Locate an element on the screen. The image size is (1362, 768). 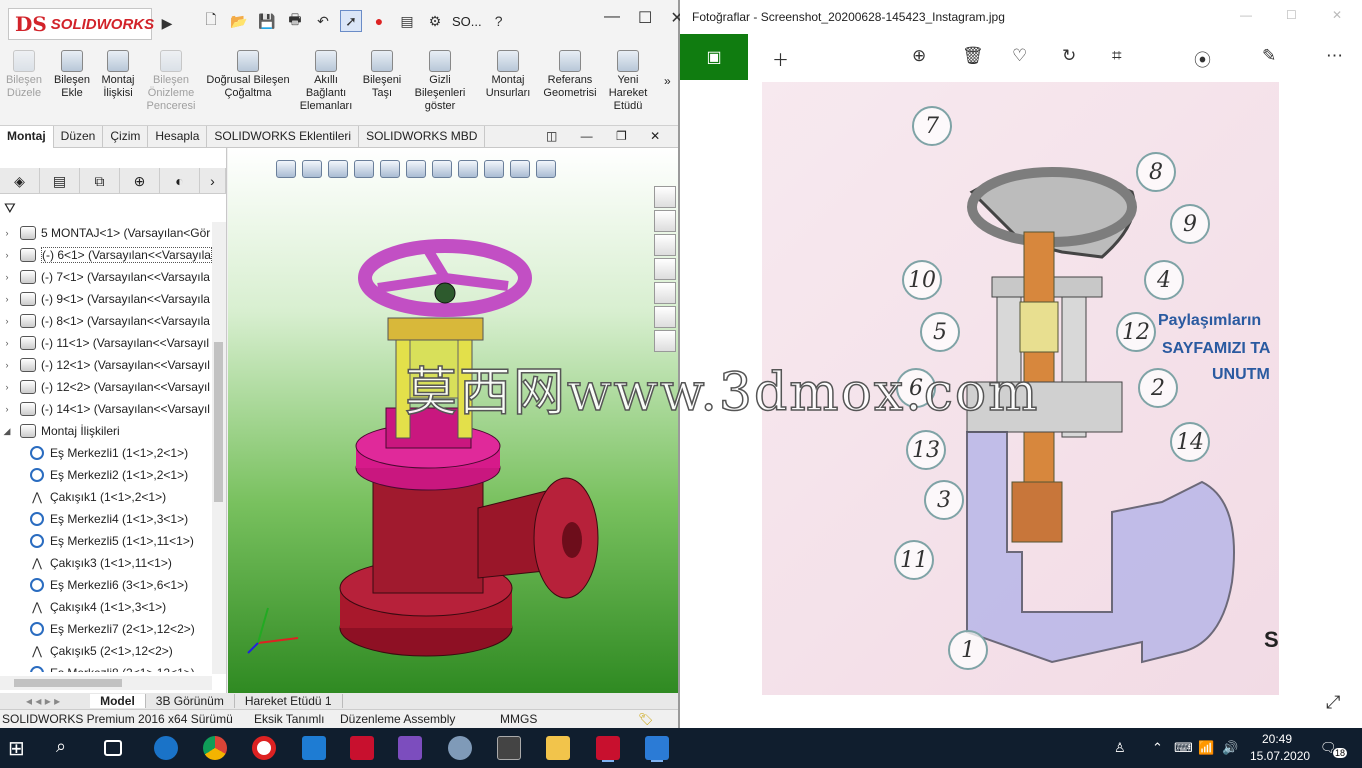
chevron-right-icon: › is located at coordinates (213, 181).